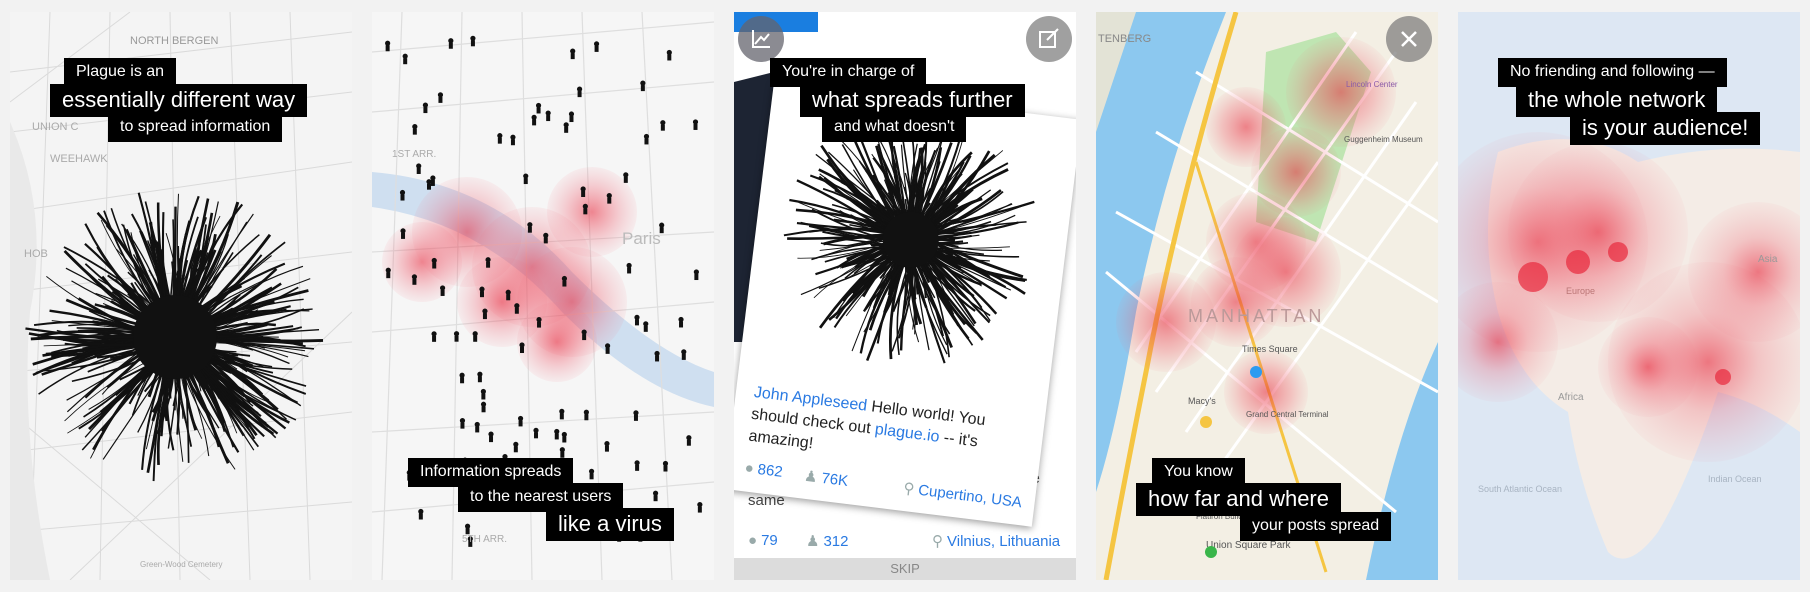 This screenshot has width=1810, height=592. What do you see at coordinates (1409, 39) in the screenshot?
I see `close-button` at bounding box center [1409, 39].